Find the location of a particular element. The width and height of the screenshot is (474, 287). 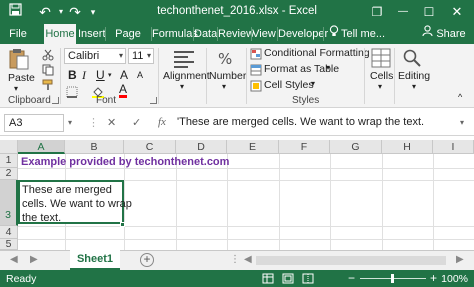

scroll-sheets-left-icon: ◀ is located at coordinates (14, 259).